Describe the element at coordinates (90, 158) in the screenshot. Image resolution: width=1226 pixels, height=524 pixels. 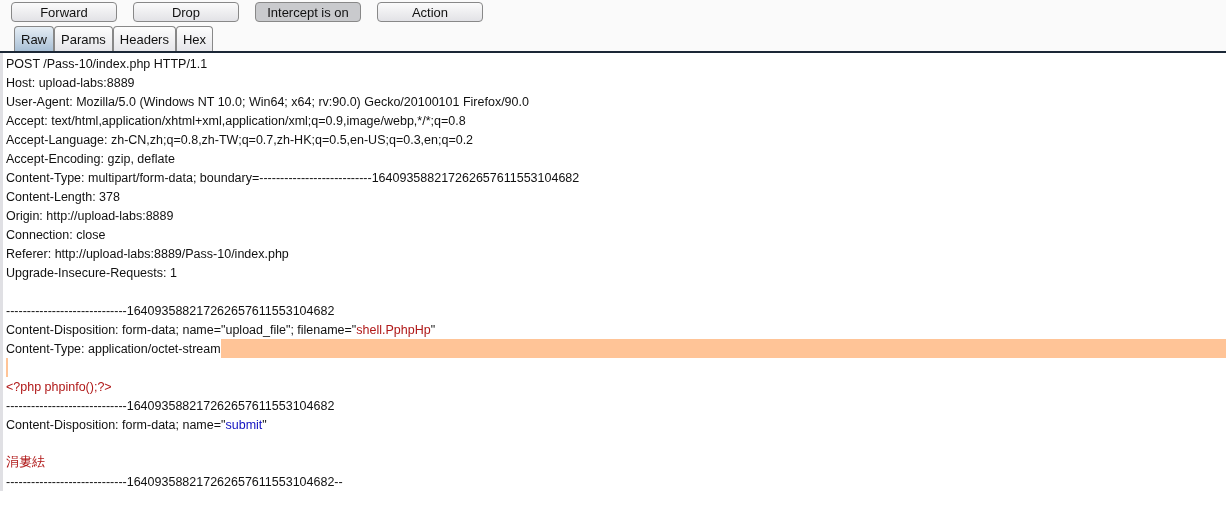
I see `request-line: Accept-Encoding: gzip, deflate` at that location.